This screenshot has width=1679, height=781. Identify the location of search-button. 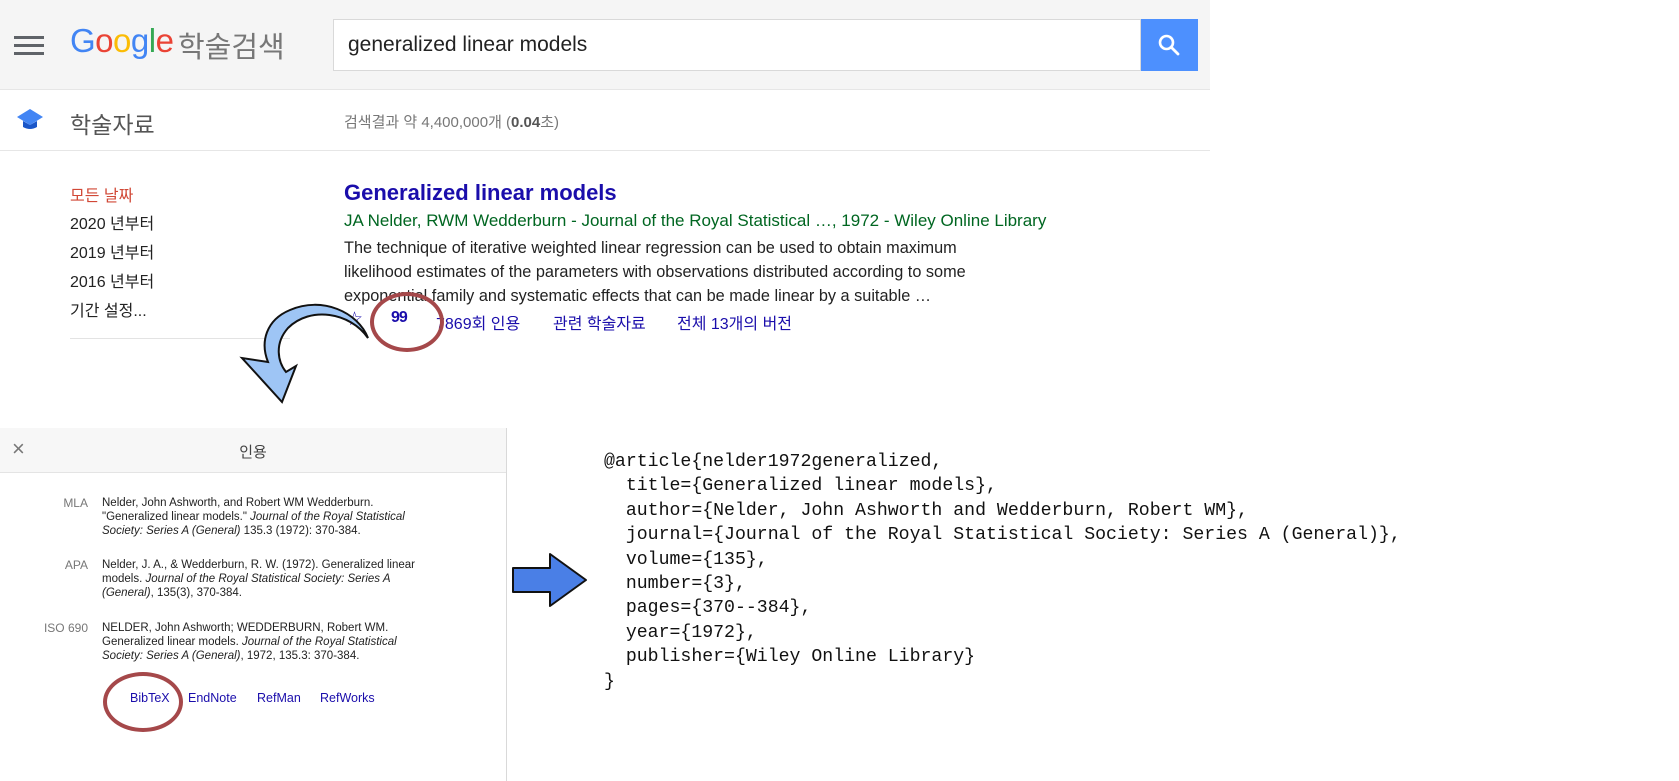
(1169, 45).